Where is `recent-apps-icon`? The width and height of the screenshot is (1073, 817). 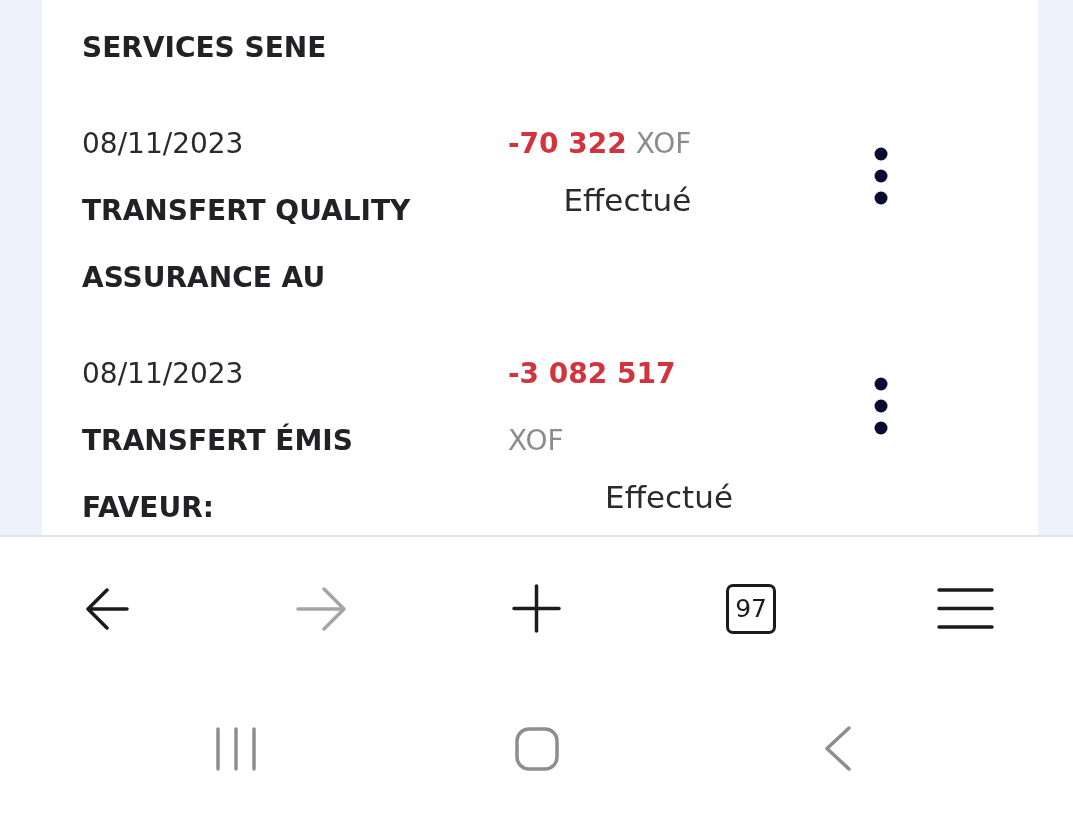 recent-apps-icon is located at coordinates (236, 748).